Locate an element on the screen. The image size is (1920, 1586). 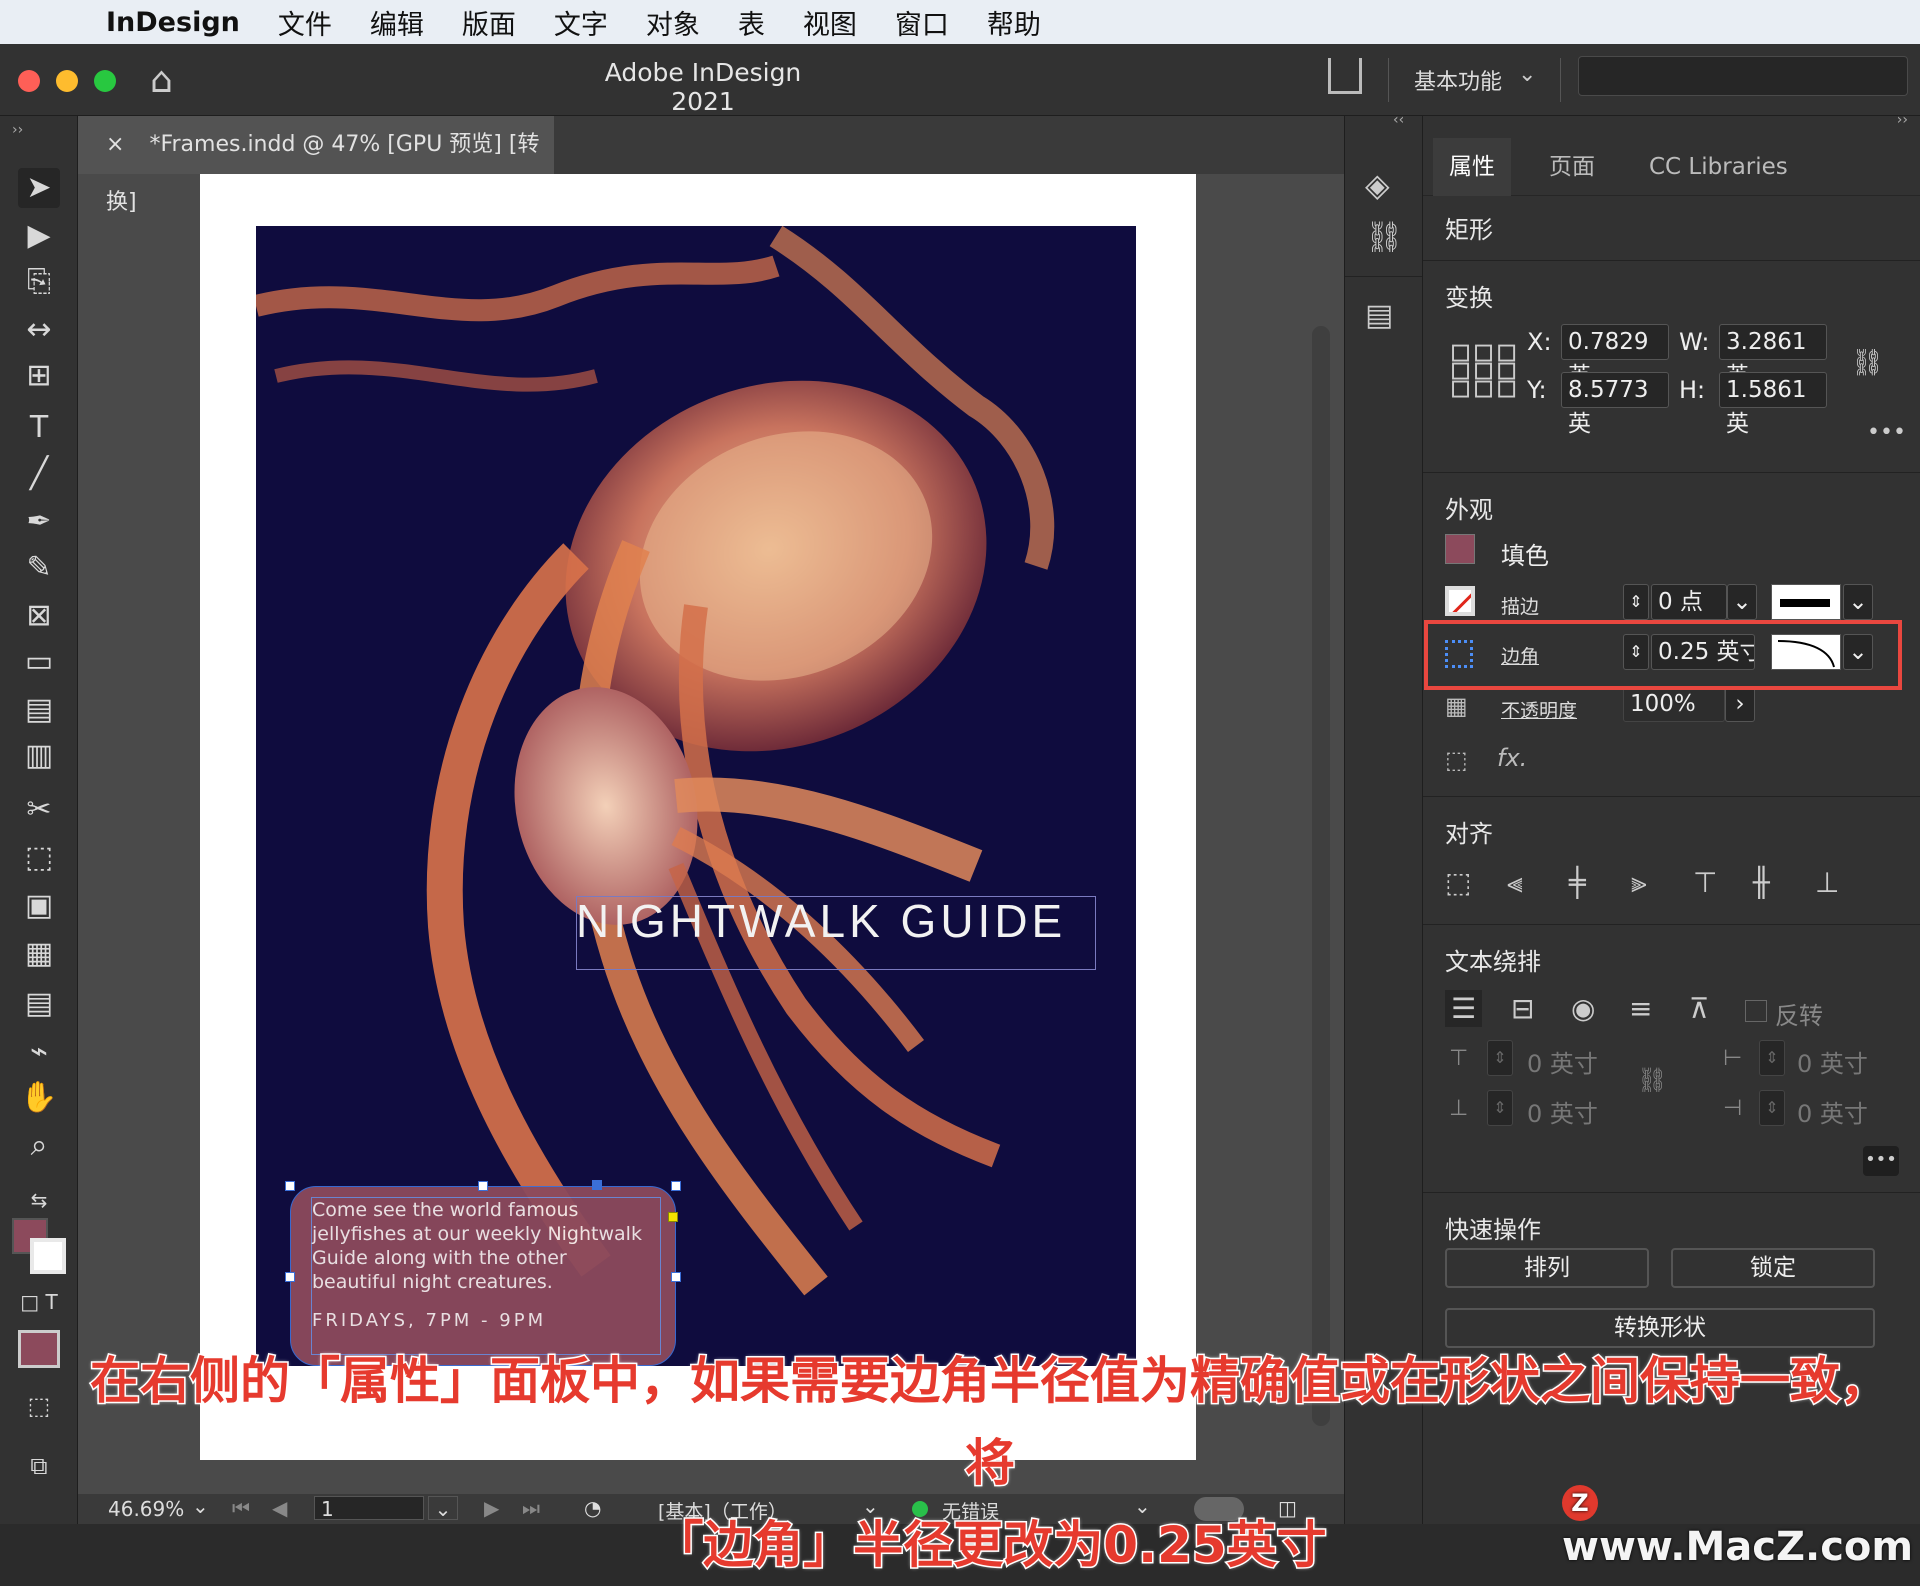
menu-app-name: InDesign is located at coordinates (173, 22).